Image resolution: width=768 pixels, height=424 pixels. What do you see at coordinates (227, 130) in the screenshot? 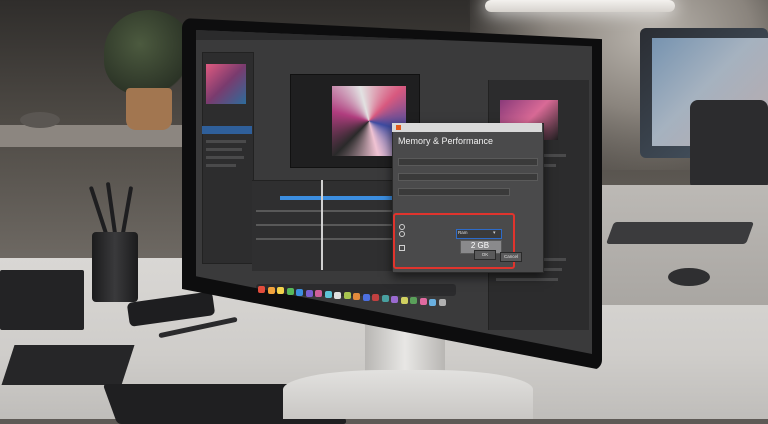
I see `selected-project-row` at bounding box center [227, 130].